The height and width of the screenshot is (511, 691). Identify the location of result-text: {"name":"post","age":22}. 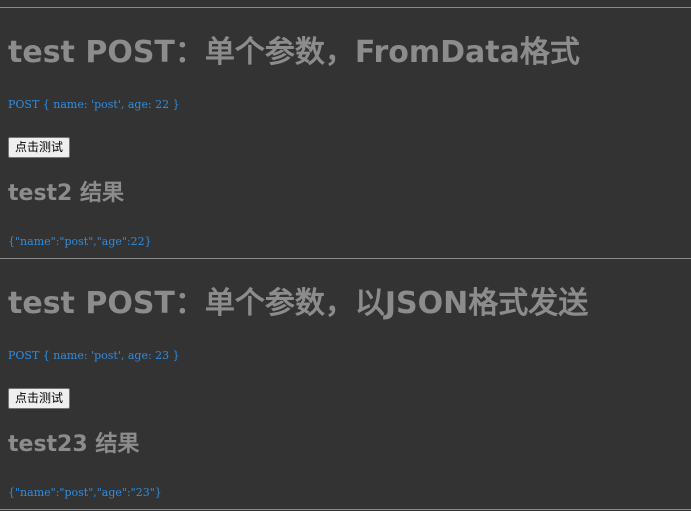
(80, 241).